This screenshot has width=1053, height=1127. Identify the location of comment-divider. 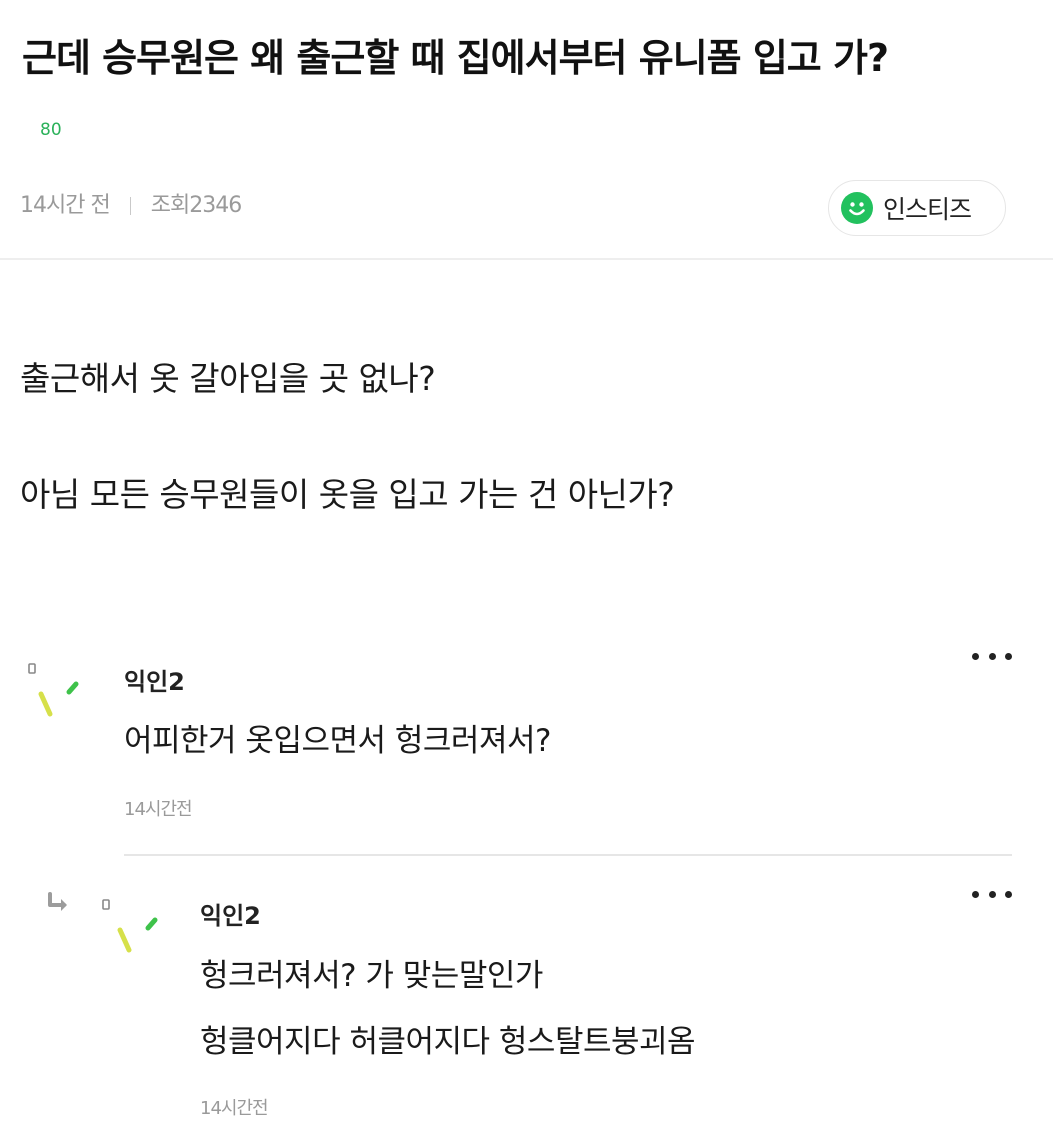
(568, 855).